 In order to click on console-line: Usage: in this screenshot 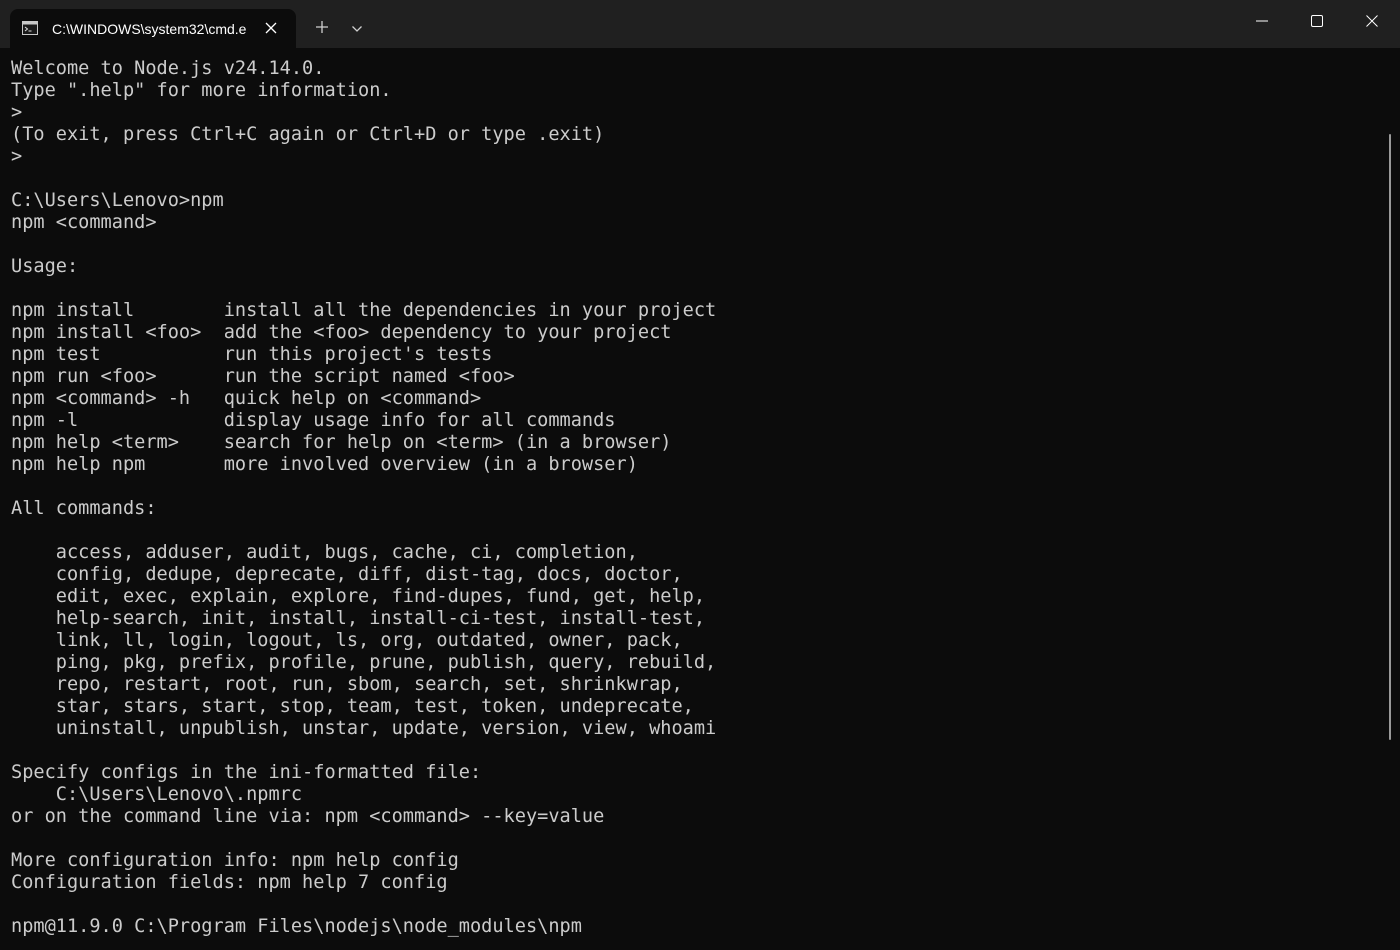, I will do `click(45, 266)`.